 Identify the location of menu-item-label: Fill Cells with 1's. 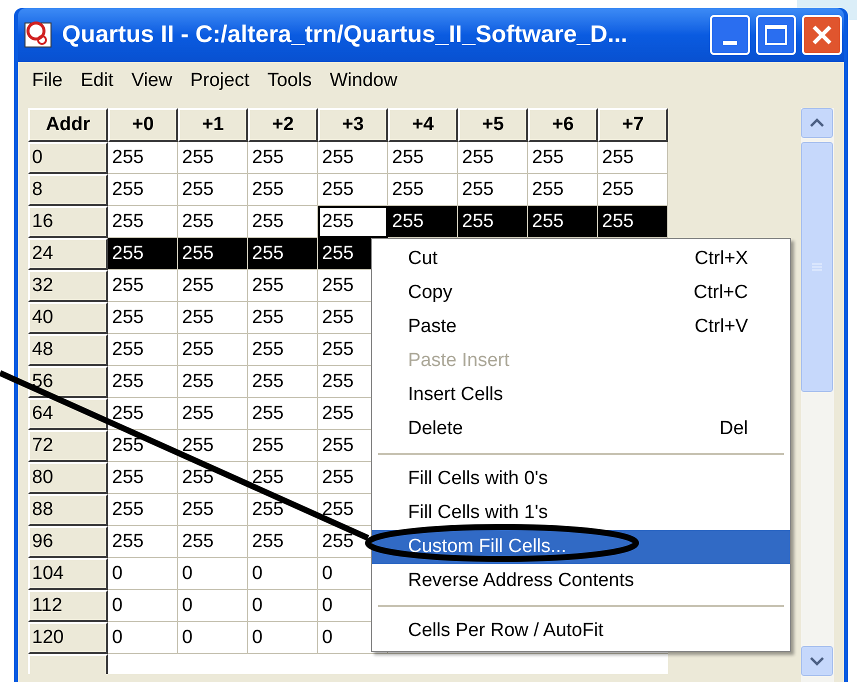
(478, 512).